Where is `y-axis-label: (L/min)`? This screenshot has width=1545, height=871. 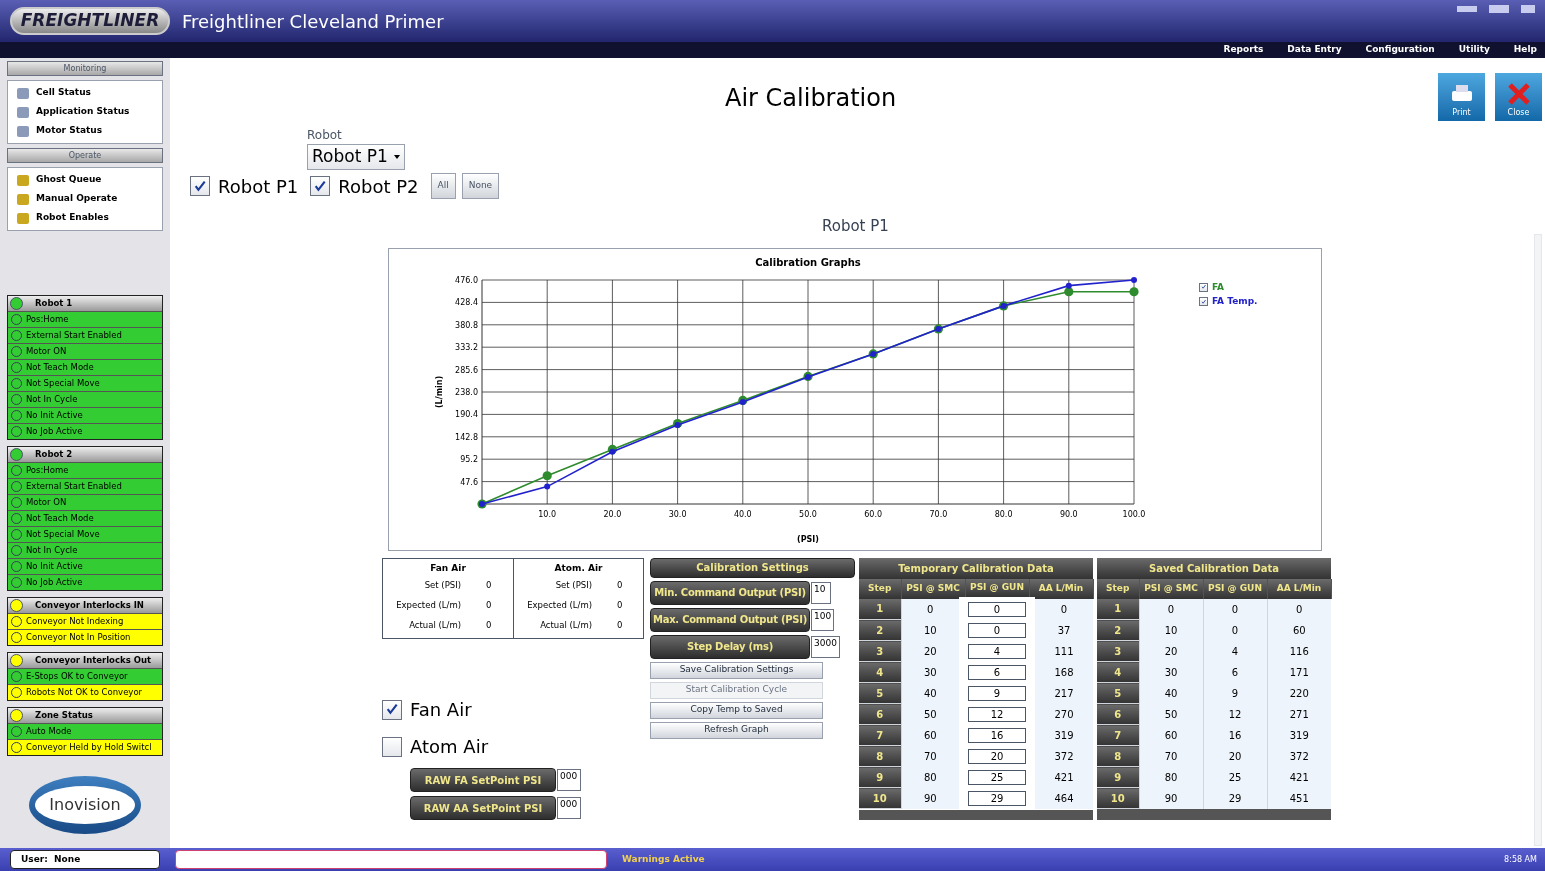
y-axis-label: (L/min) is located at coordinates (439, 391).